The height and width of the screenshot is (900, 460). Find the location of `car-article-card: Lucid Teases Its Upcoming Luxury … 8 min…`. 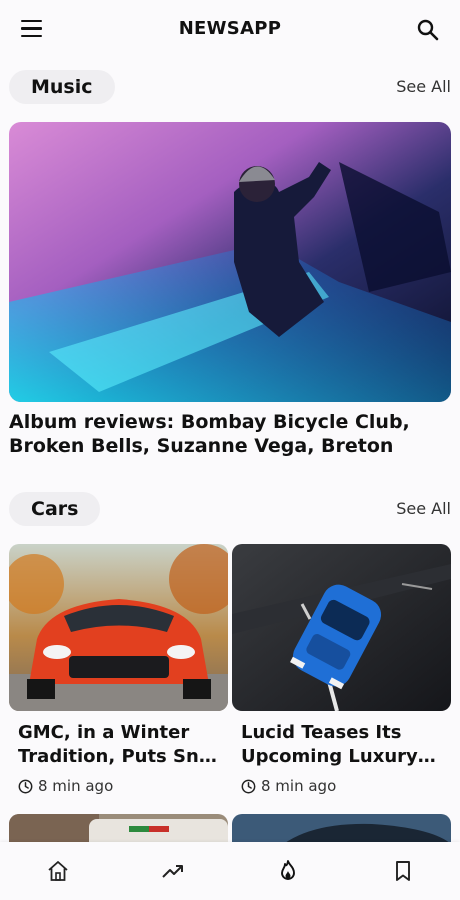

car-article-card: Lucid Teases Its Upcoming Luxury … 8 min… is located at coordinates (341, 669).